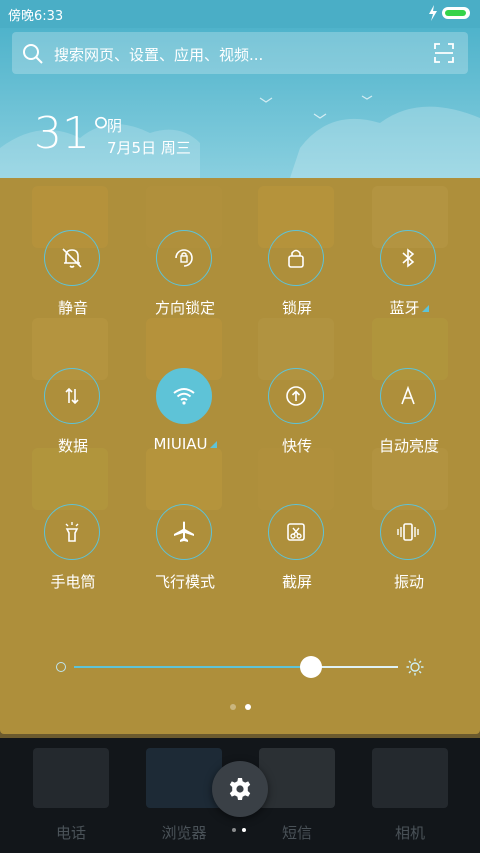  I want to click on bell-off-icon, so click(72, 258).